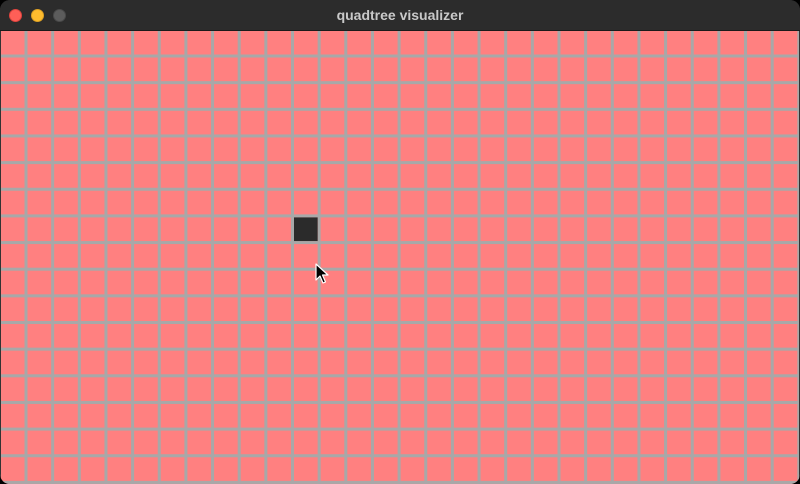  Describe the element at coordinates (59, 15) in the screenshot. I see `zoom-button` at that location.